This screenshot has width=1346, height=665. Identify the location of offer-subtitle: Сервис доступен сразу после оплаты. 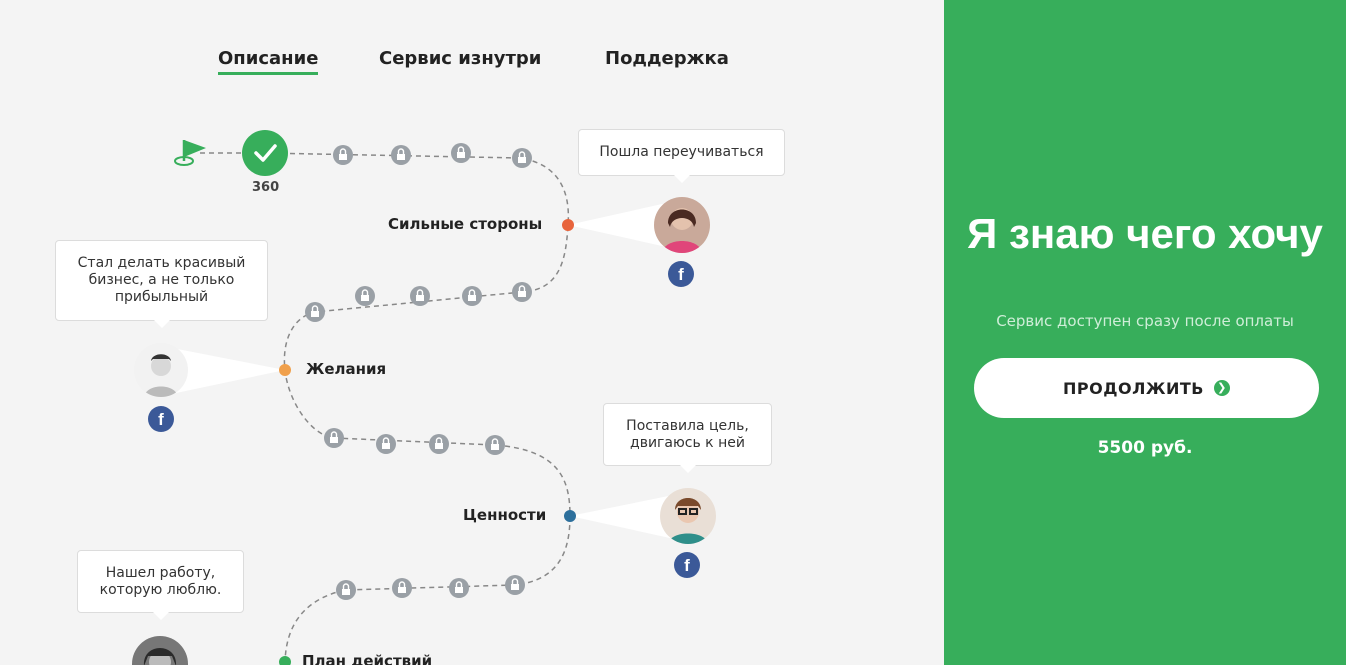
(1145, 321).